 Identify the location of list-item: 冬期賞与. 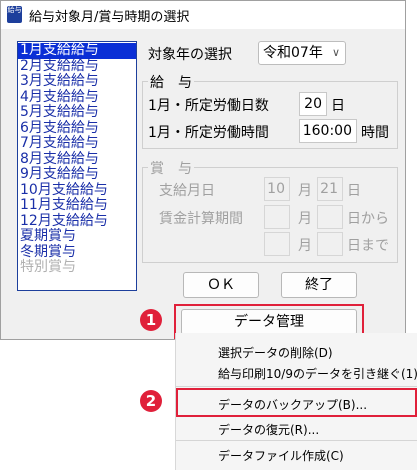
(77, 252).